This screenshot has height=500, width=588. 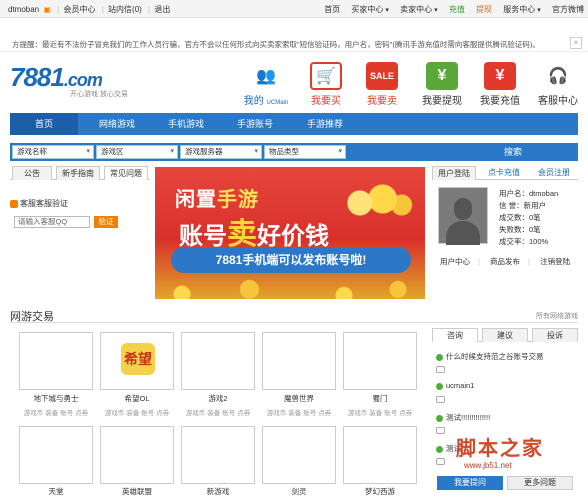 What do you see at coordinates (305, 152) in the screenshot?
I see `item-type-select: 物品类型` at bounding box center [305, 152].